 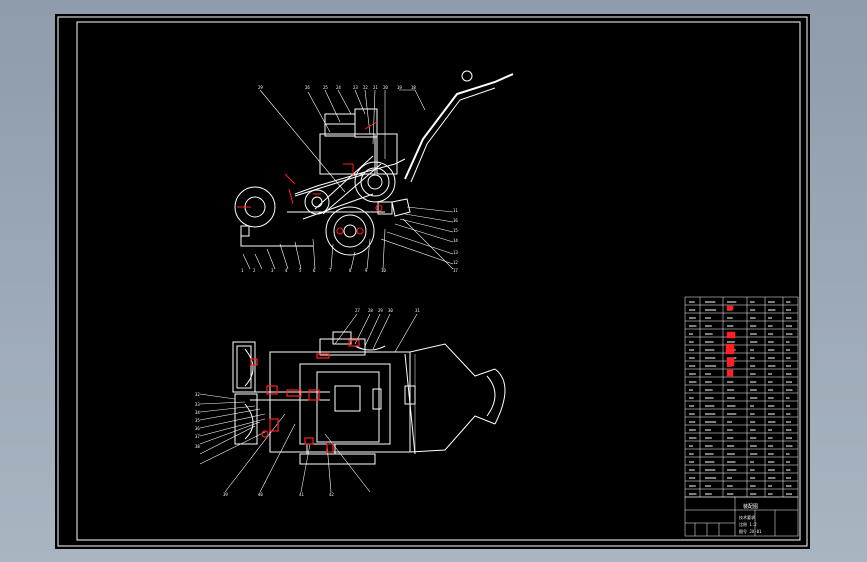 What do you see at coordinates (455, 230) in the screenshot?
I see `front-callout-12: 15` at bounding box center [455, 230].